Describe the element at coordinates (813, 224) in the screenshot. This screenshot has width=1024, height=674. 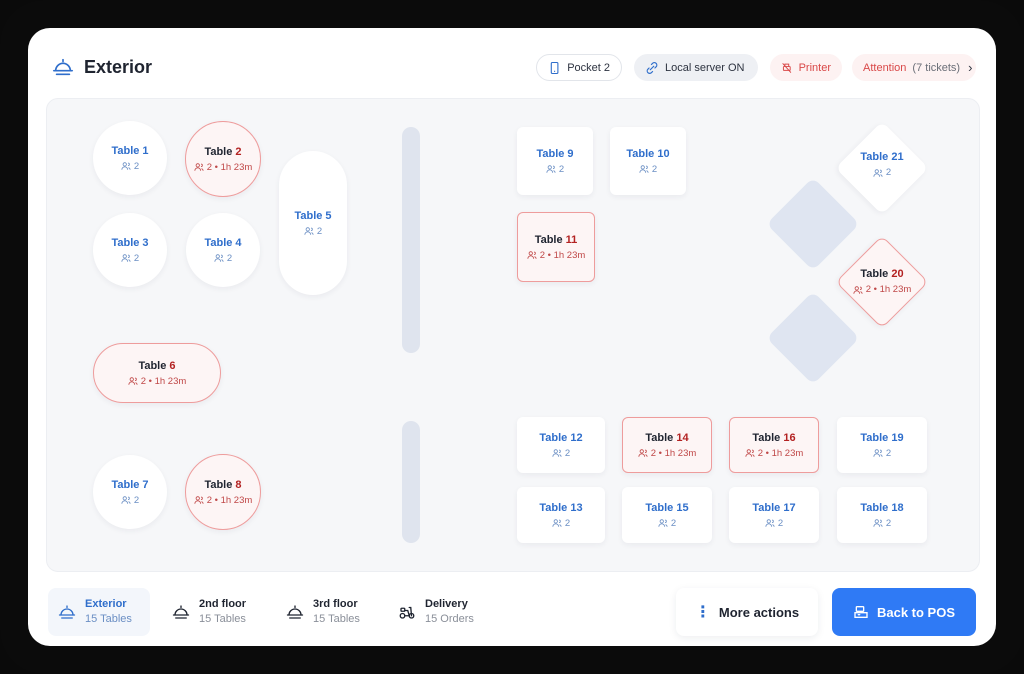
I see `diamond-decor-top` at that location.